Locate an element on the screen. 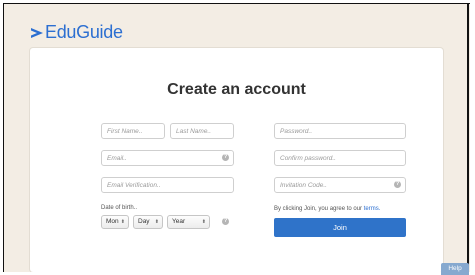  page-title: Create an account is located at coordinates (236, 89).